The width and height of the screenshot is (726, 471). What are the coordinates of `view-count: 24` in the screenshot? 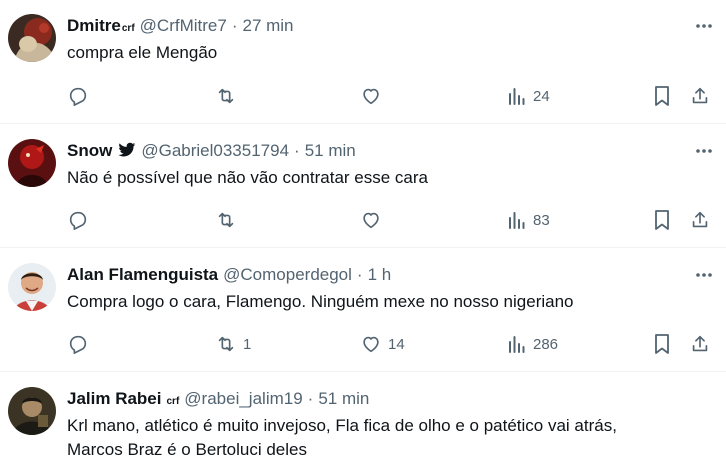 It's located at (541, 96).